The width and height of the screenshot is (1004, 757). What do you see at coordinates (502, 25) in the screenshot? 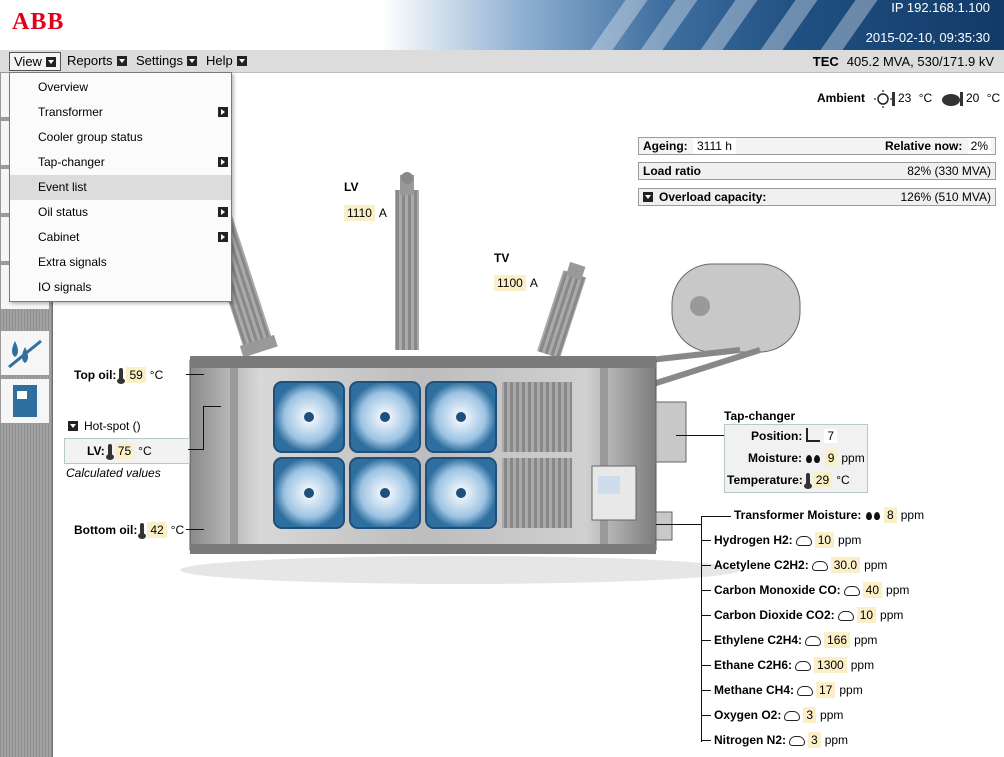
I see `header-banner` at bounding box center [502, 25].